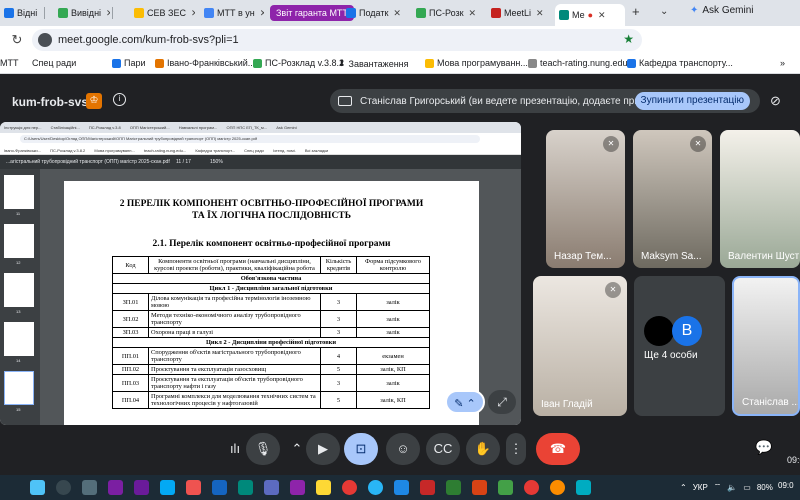 The image size is (800, 500). I want to click on word-icon, so click(401, 487).